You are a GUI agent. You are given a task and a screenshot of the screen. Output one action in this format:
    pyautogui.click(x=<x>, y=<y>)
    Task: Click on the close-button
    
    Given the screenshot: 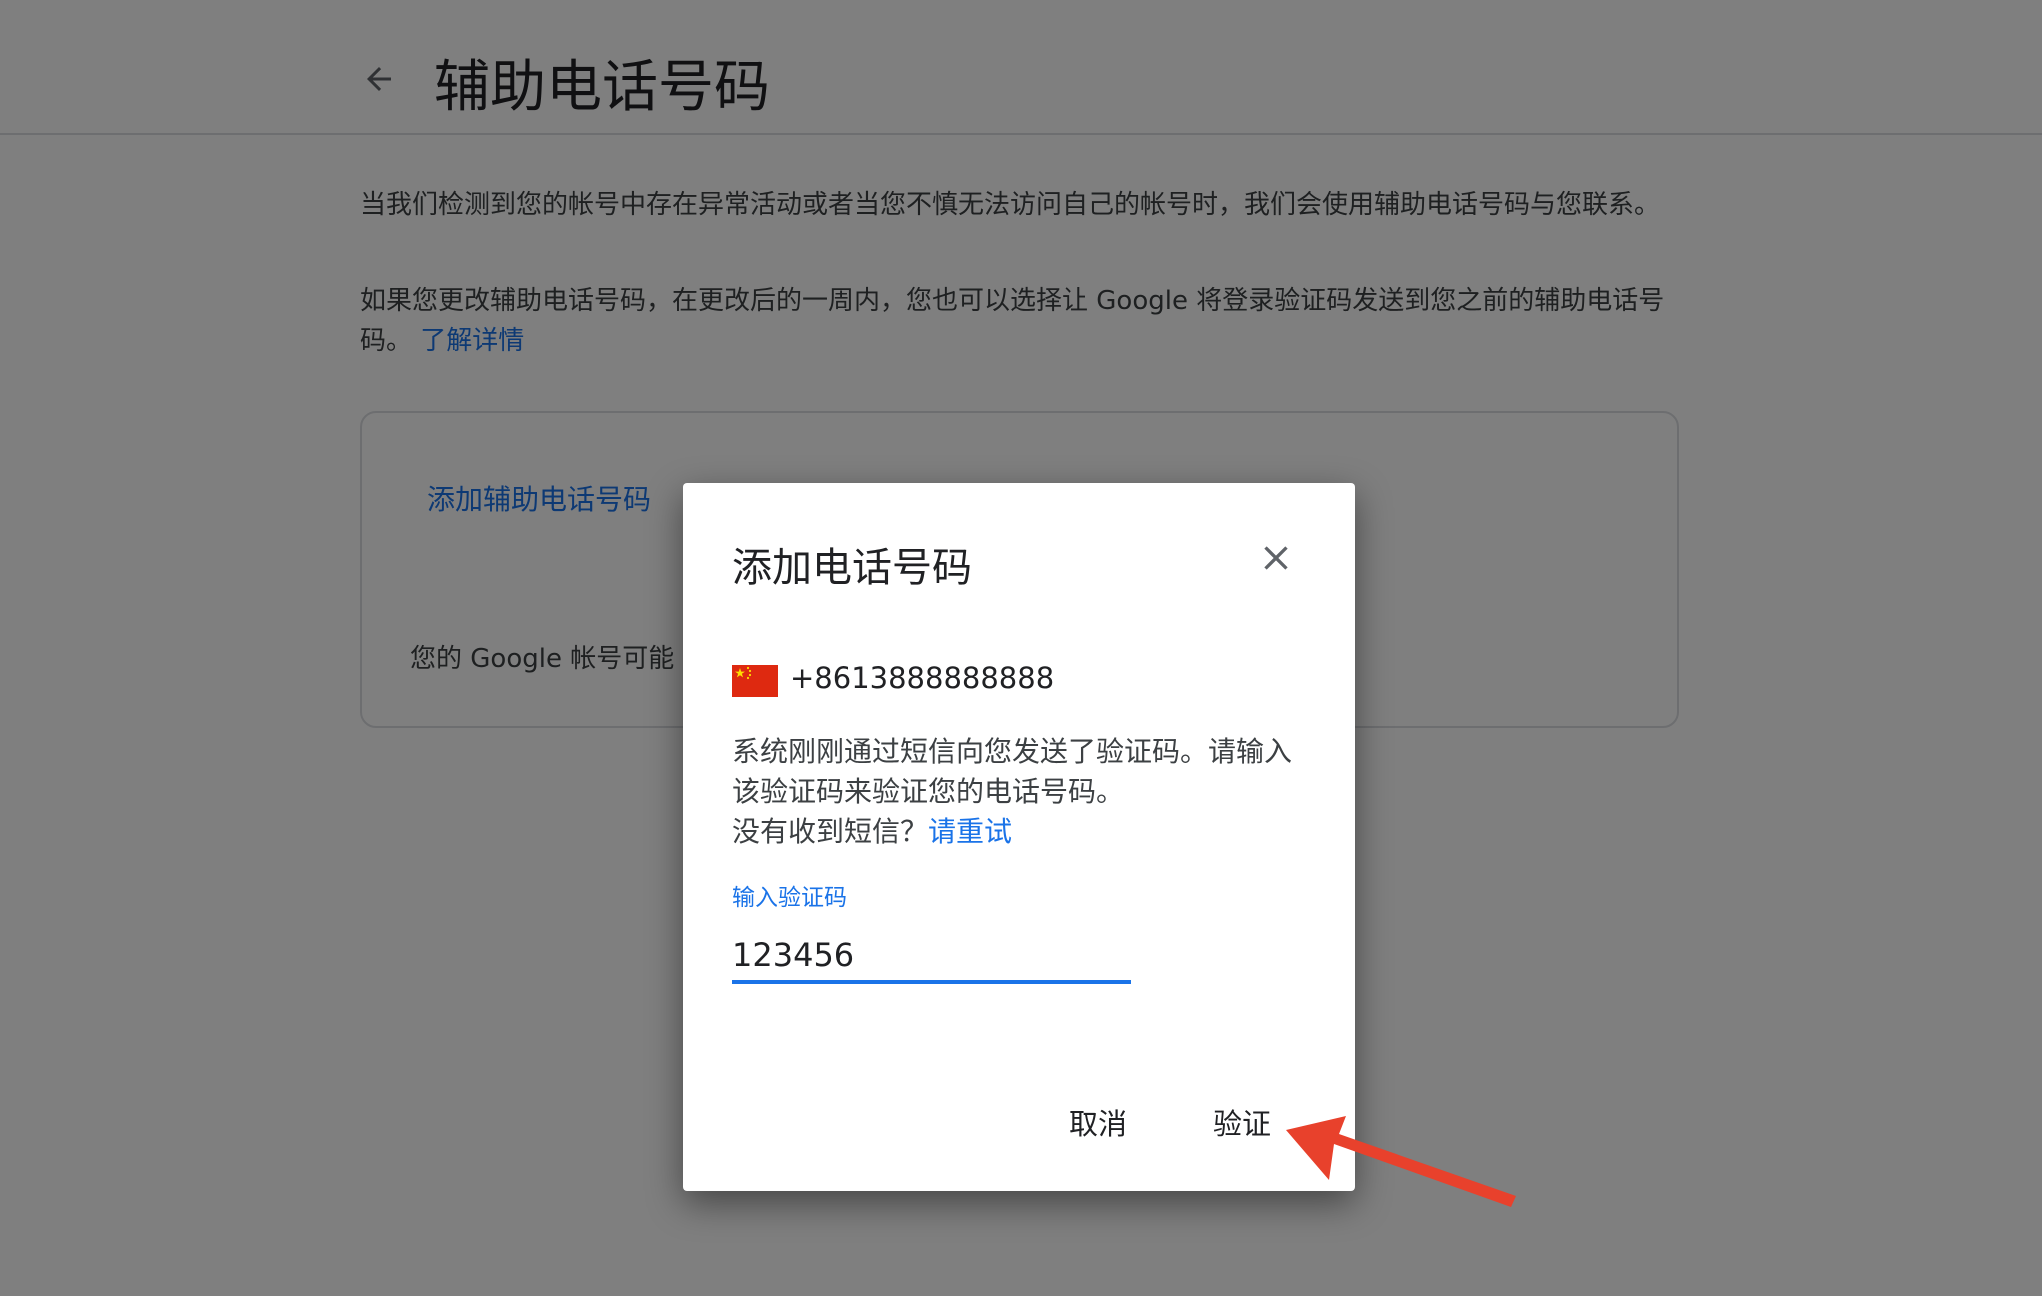 What is the action you would take?
    pyautogui.click(x=1276, y=558)
    